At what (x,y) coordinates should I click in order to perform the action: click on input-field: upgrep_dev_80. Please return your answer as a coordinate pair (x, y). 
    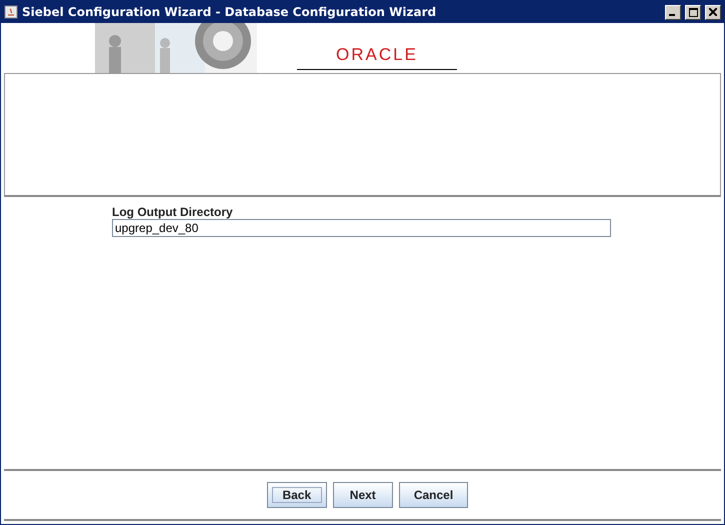
    Looking at the image, I should click on (361, 228).